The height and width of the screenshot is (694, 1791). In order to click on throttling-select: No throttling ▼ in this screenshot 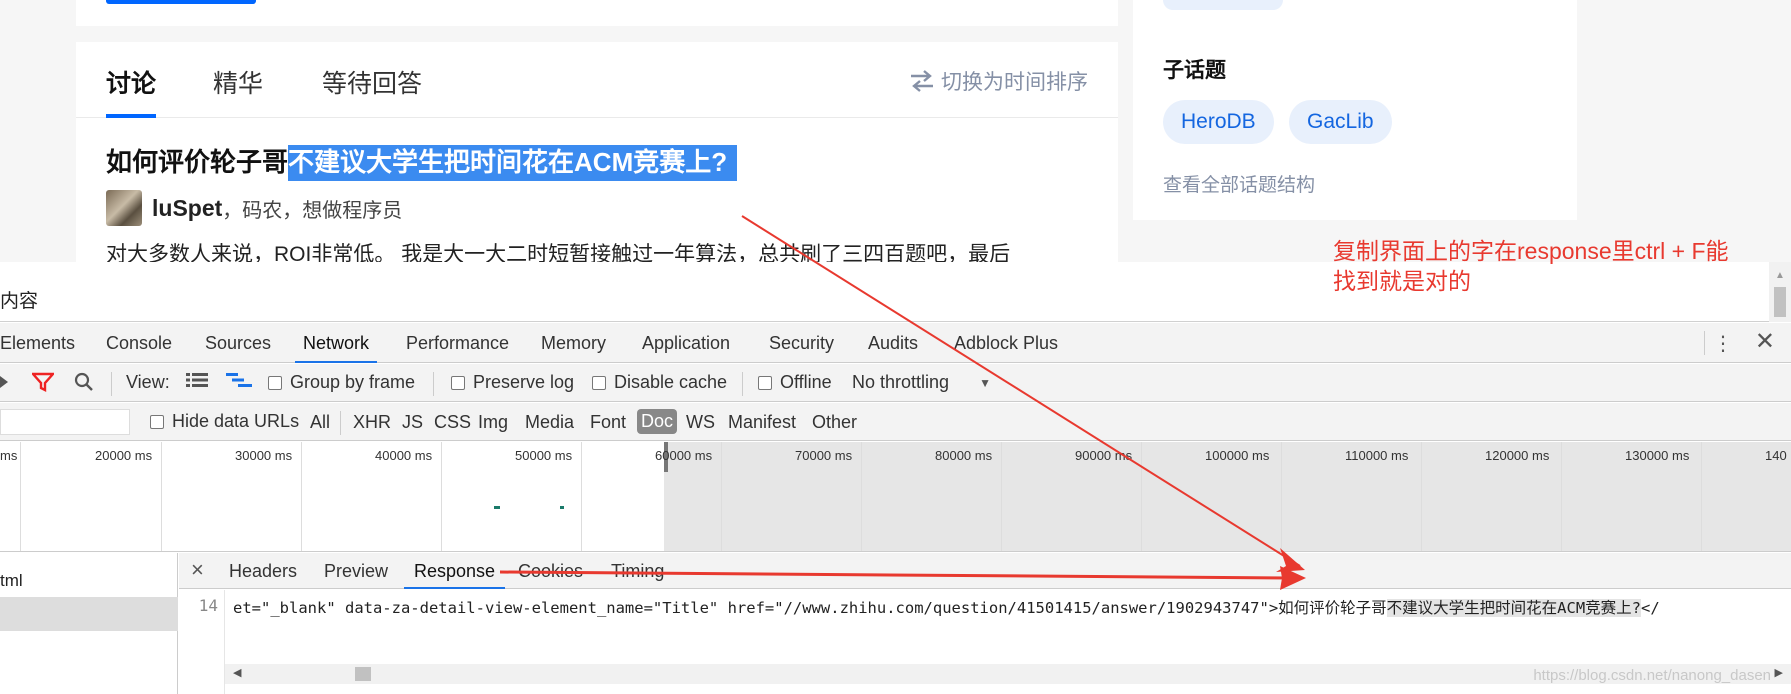, I will do `click(921, 382)`.